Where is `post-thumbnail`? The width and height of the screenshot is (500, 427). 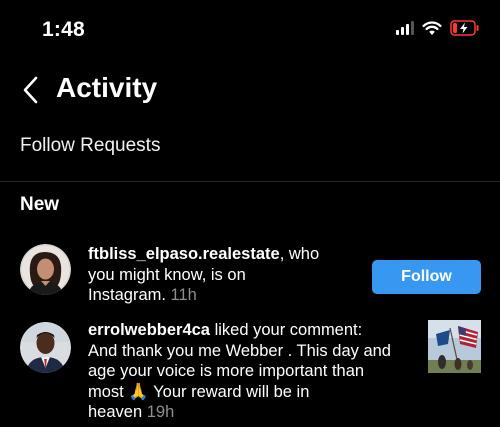
post-thumbnail is located at coordinates (454, 346).